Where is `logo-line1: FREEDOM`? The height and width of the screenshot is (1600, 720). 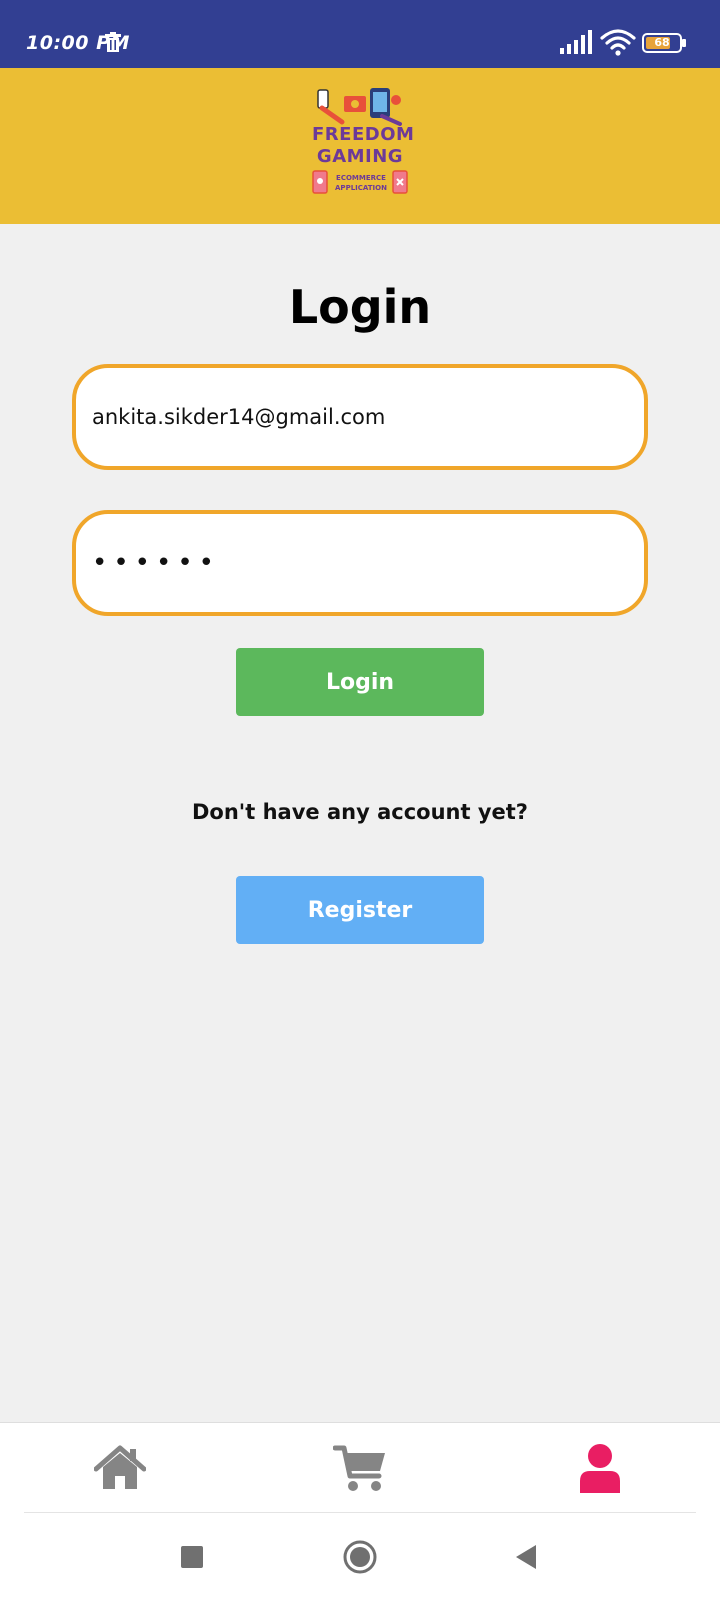
logo-line1: FREEDOM is located at coordinates (363, 134).